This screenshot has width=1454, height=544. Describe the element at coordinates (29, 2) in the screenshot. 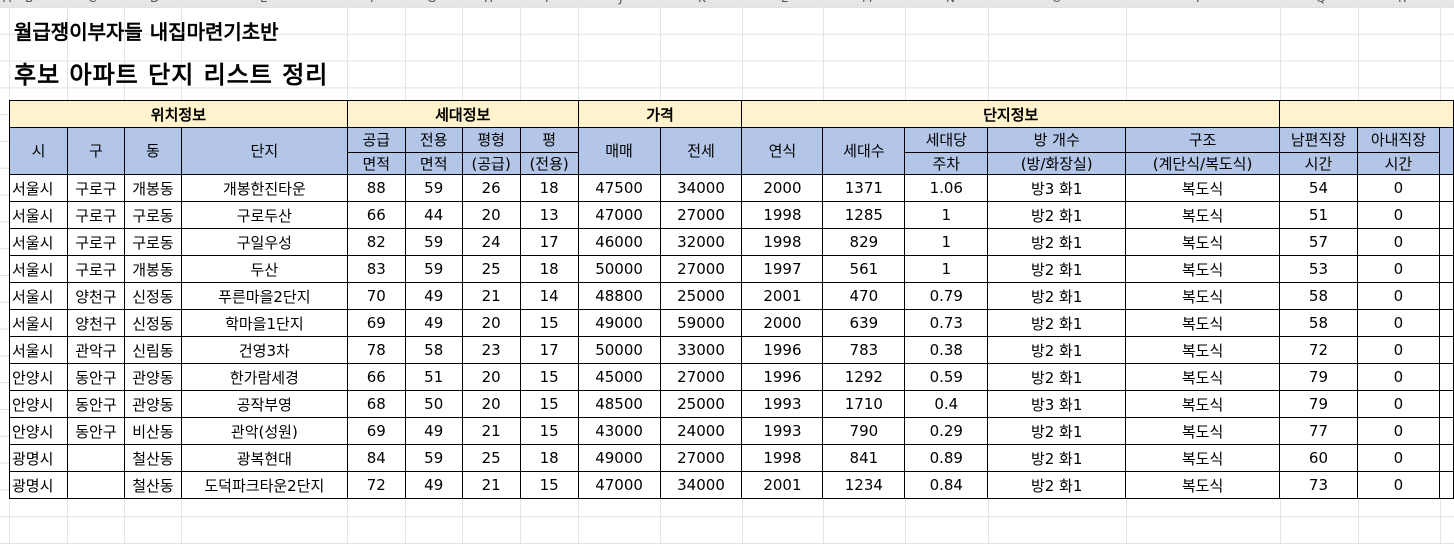

I see `column-letter-b: B` at that location.